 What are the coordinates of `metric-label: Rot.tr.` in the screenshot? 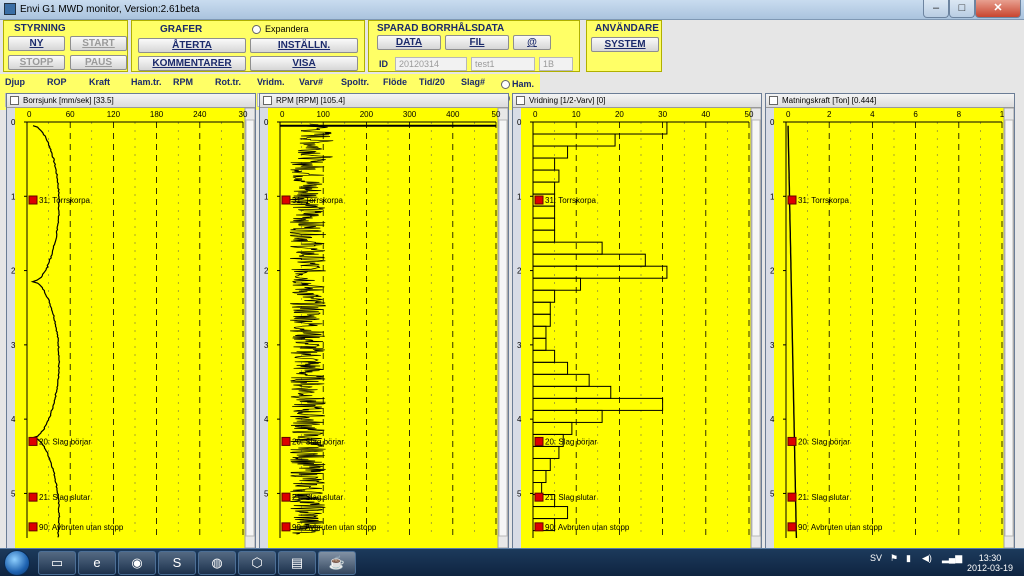 It's located at (228, 82).